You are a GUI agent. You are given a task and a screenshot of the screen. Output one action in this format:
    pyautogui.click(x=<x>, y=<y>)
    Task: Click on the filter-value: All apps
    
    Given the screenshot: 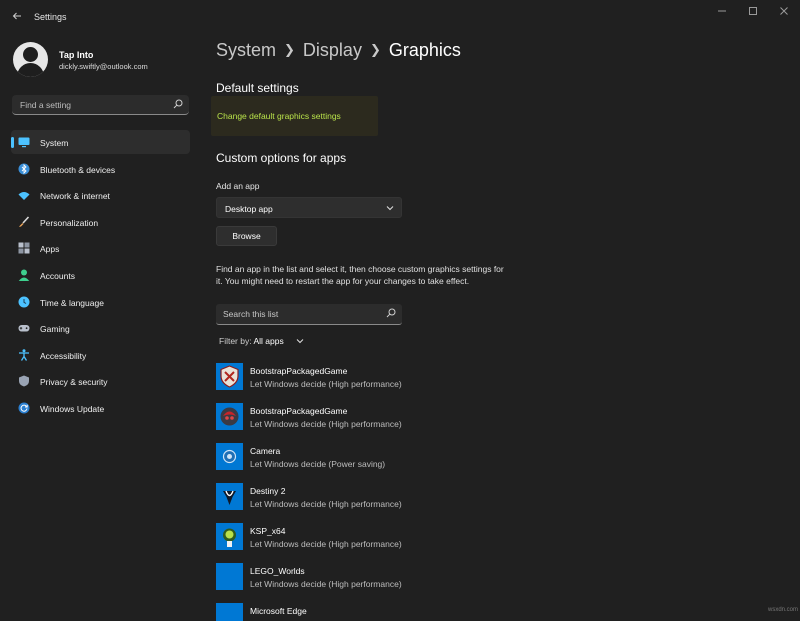 What is the action you would take?
    pyautogui.click(x=268, y=341)
    